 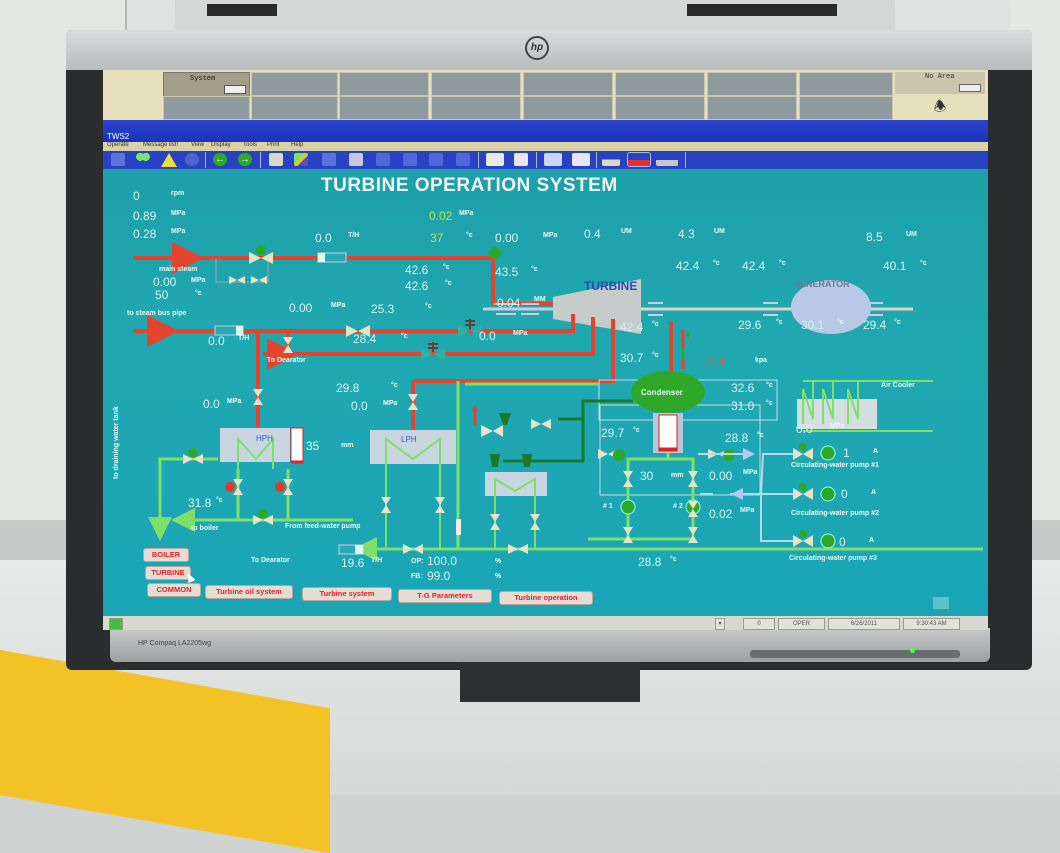 I want to click on graphic-icon, so click(x=301, y=159).